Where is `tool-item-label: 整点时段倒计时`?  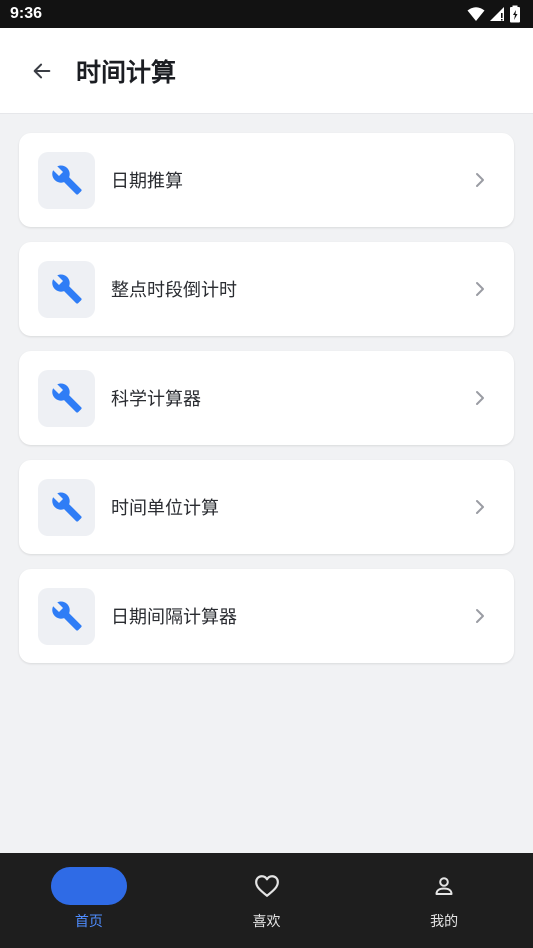
tool-item-label: 整点时段倒计时 is located at coordinates (174, 290).